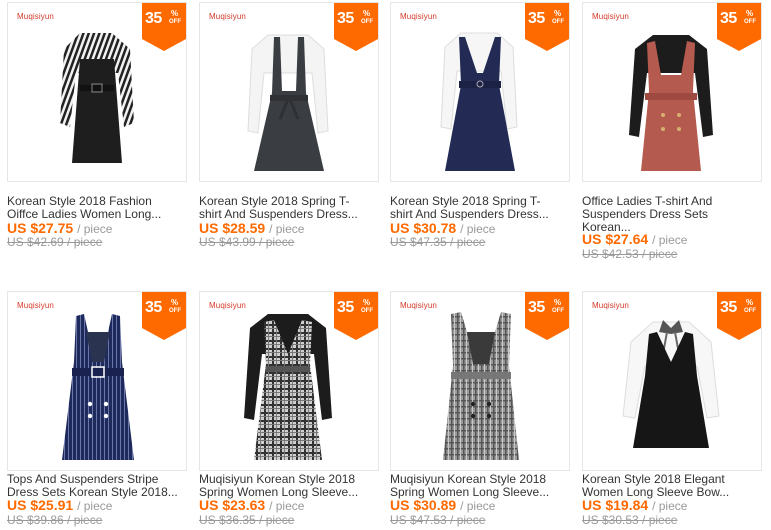 The height and width of the screenshot is (530, 771). I want to click on product-price: US $30.78 / piece, so click(442, 228).